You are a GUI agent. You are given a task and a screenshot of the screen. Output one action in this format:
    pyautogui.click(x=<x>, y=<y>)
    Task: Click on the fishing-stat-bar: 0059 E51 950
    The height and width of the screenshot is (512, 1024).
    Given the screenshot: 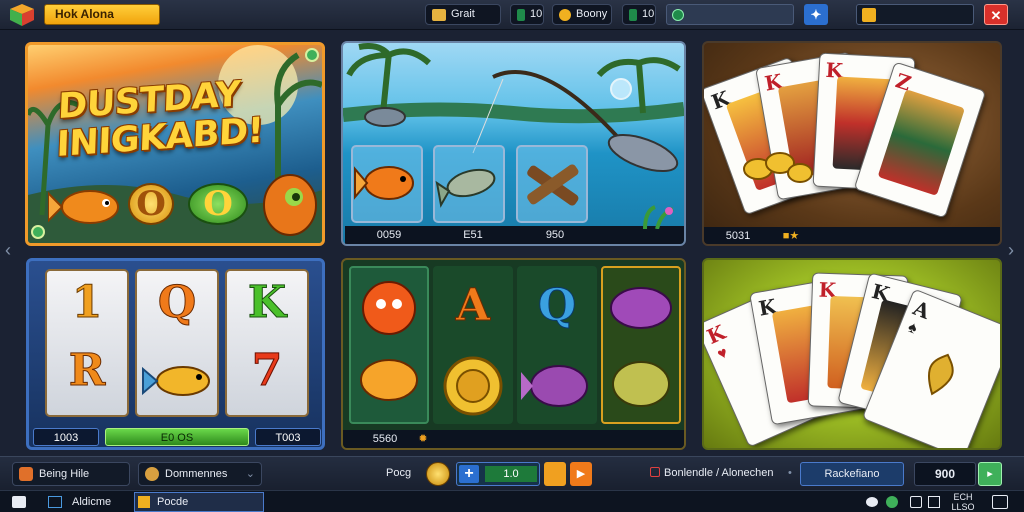 What is the action you would take?
    pyautogui.click(x=514, y=235)
    